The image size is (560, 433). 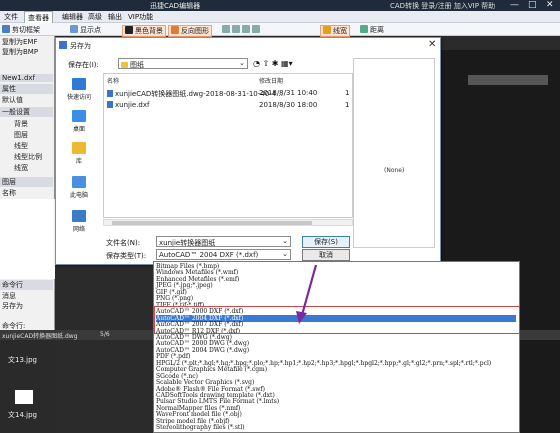 What do you see at coordinates (223, 241) in the screenshot?
I see `filename-input: xunjie转换器图纸 ⌄` at bounding box center [223, 241].